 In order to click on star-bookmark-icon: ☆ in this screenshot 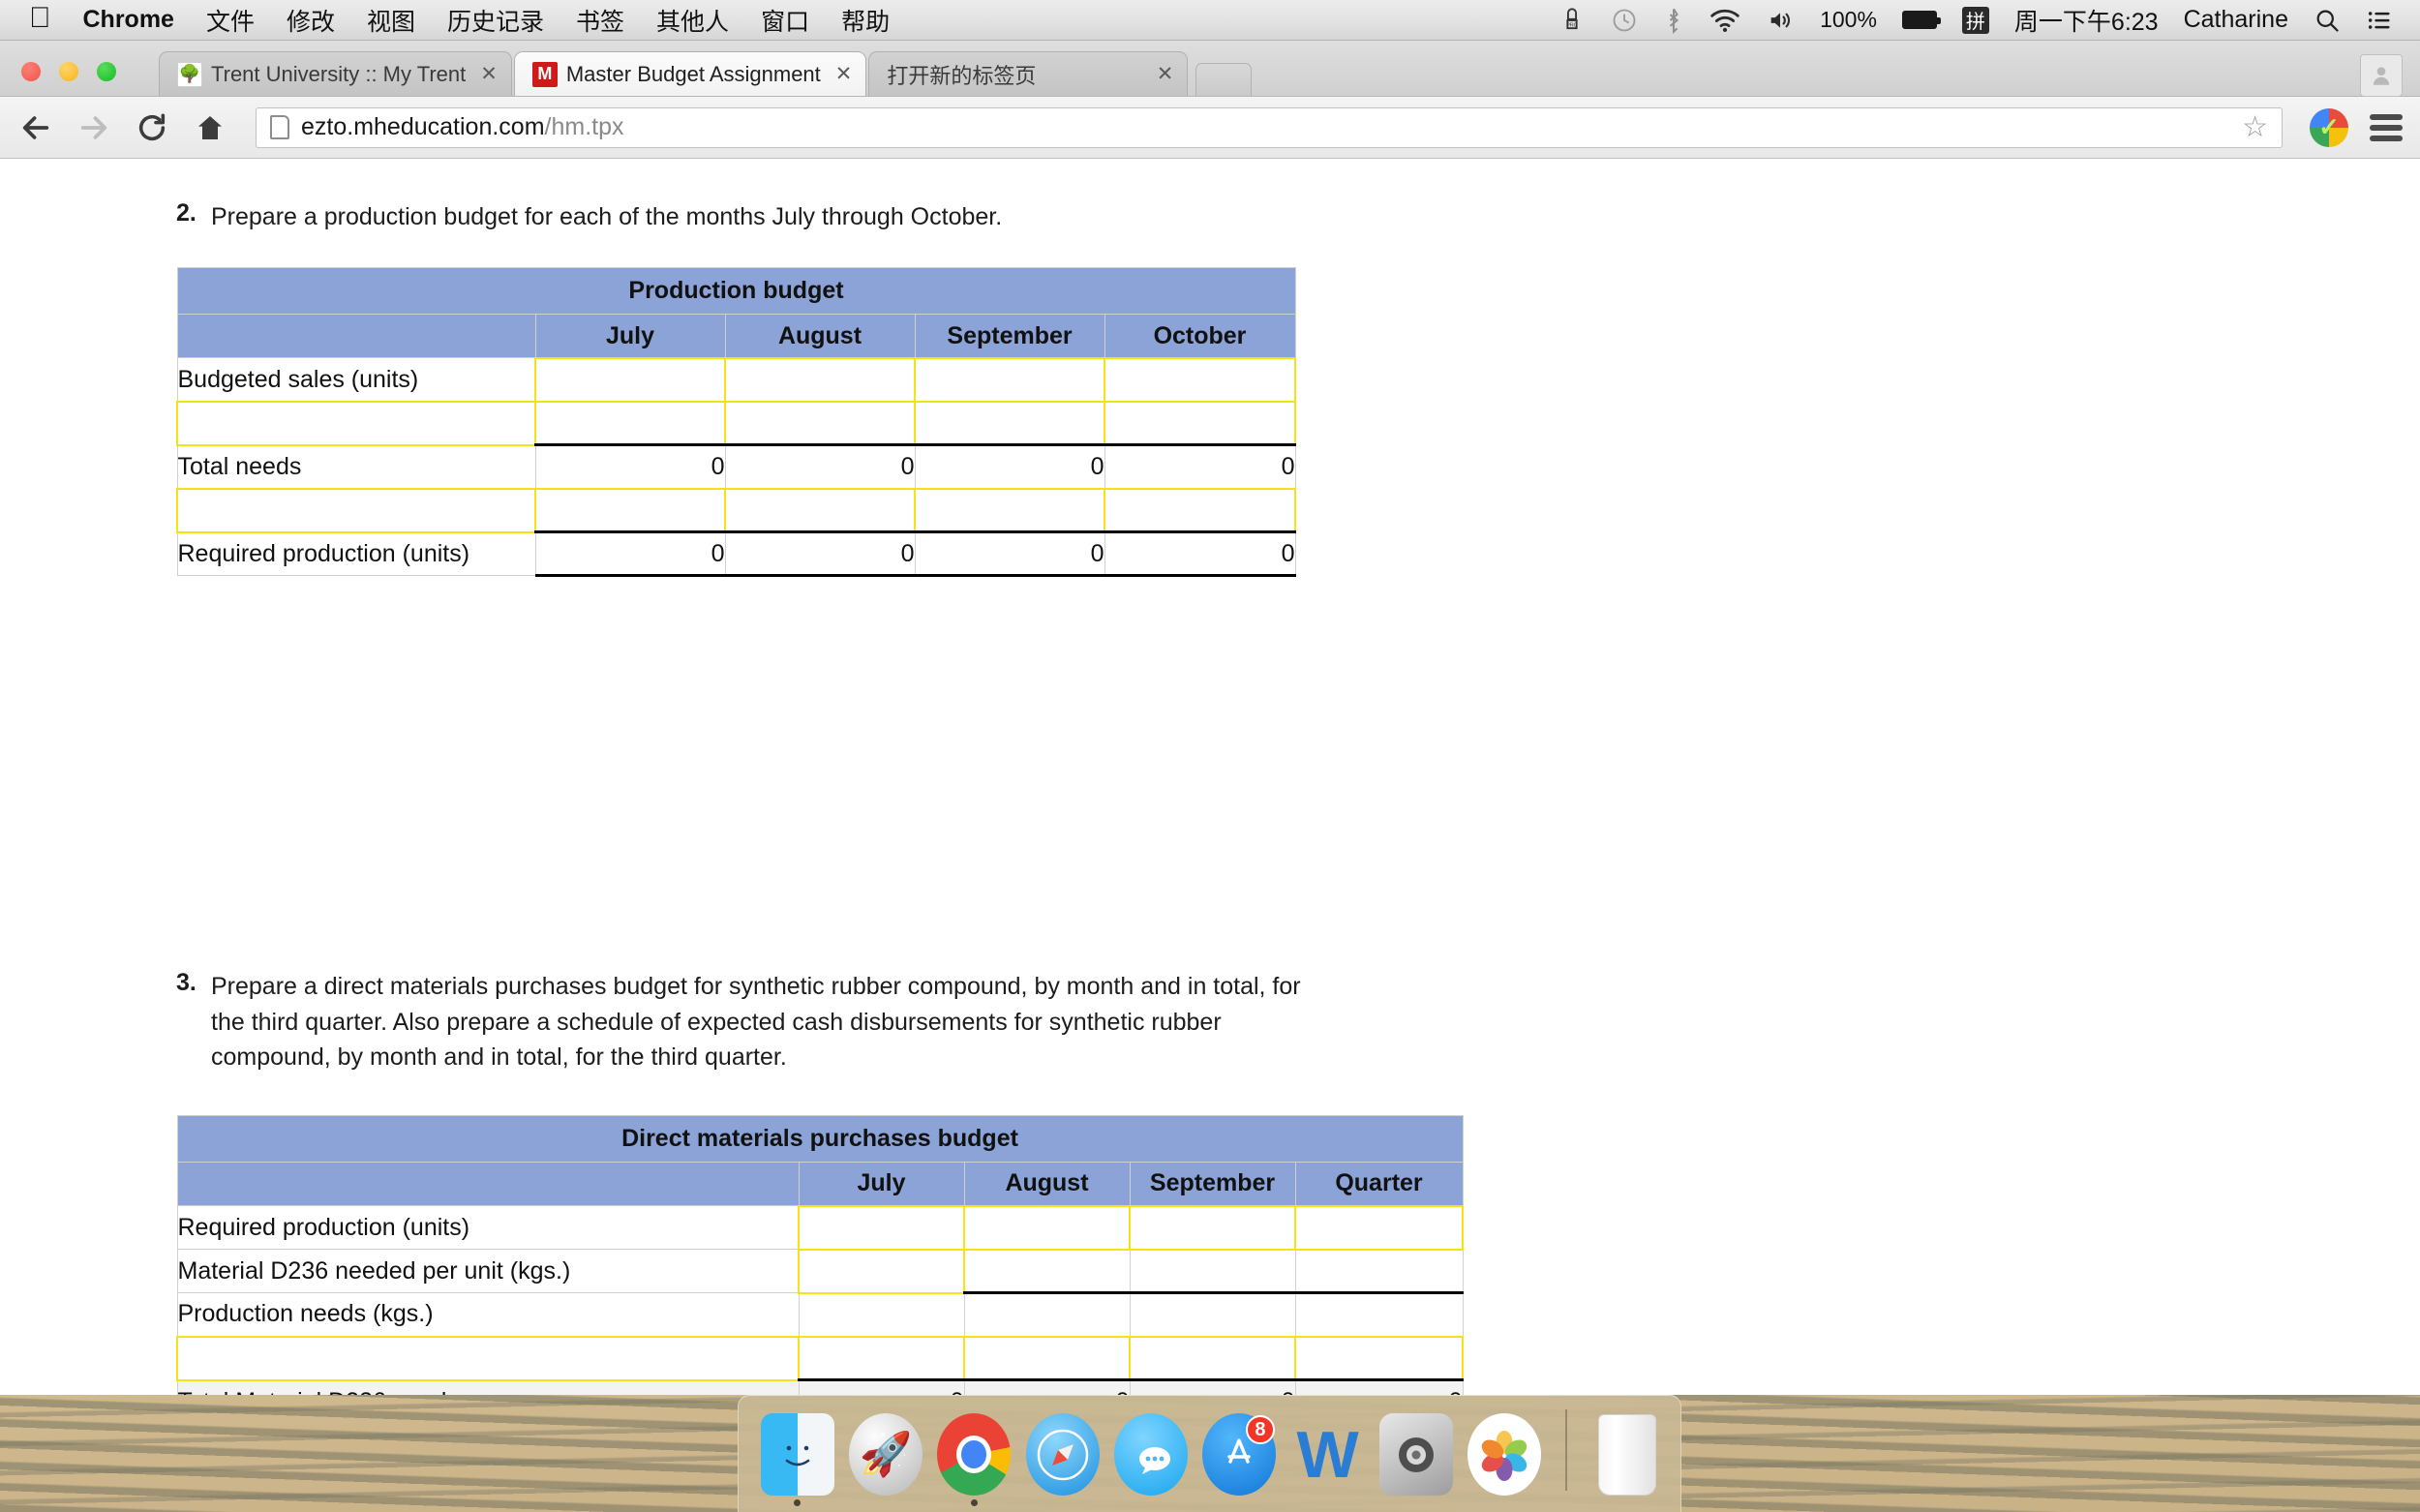, I will do `click(2255, 127)`.